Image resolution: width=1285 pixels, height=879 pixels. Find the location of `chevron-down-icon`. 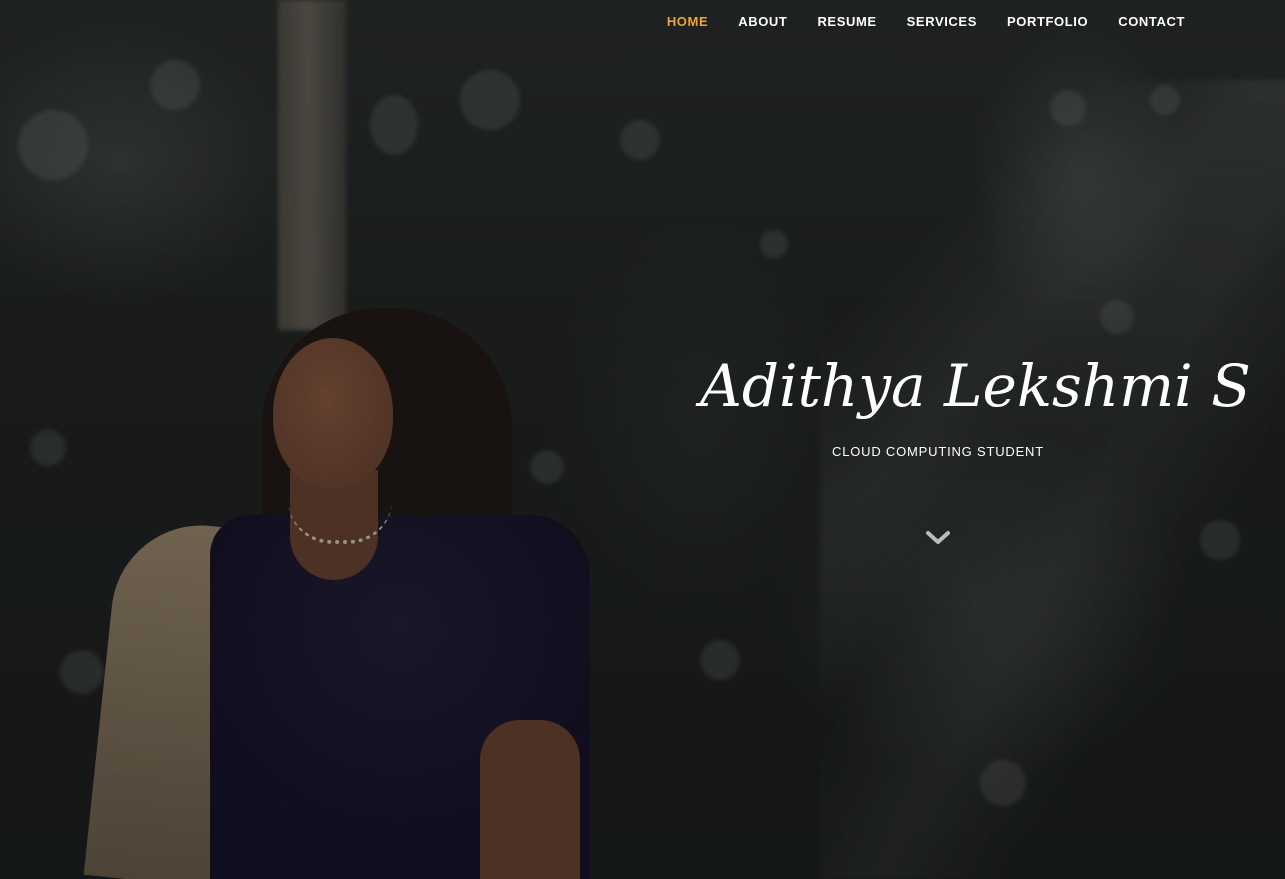

chevron-down-icon is located at coordinates (938, 537).